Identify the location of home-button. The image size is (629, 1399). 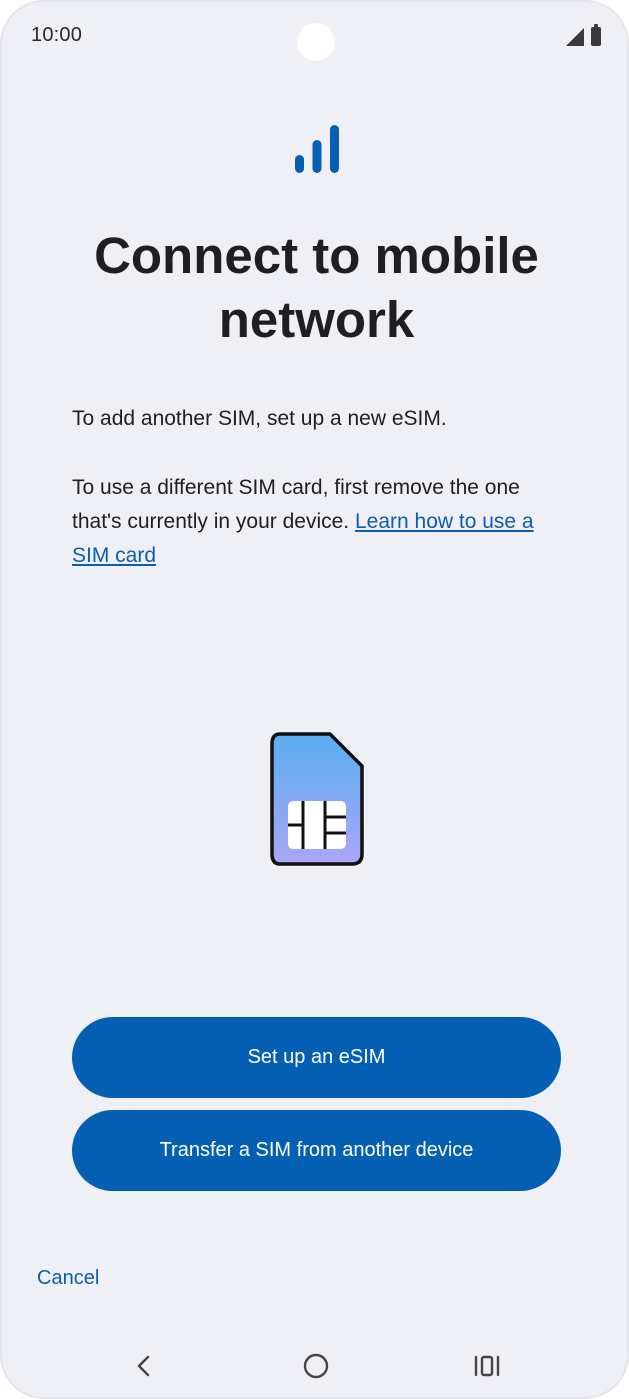
(316, 1366).